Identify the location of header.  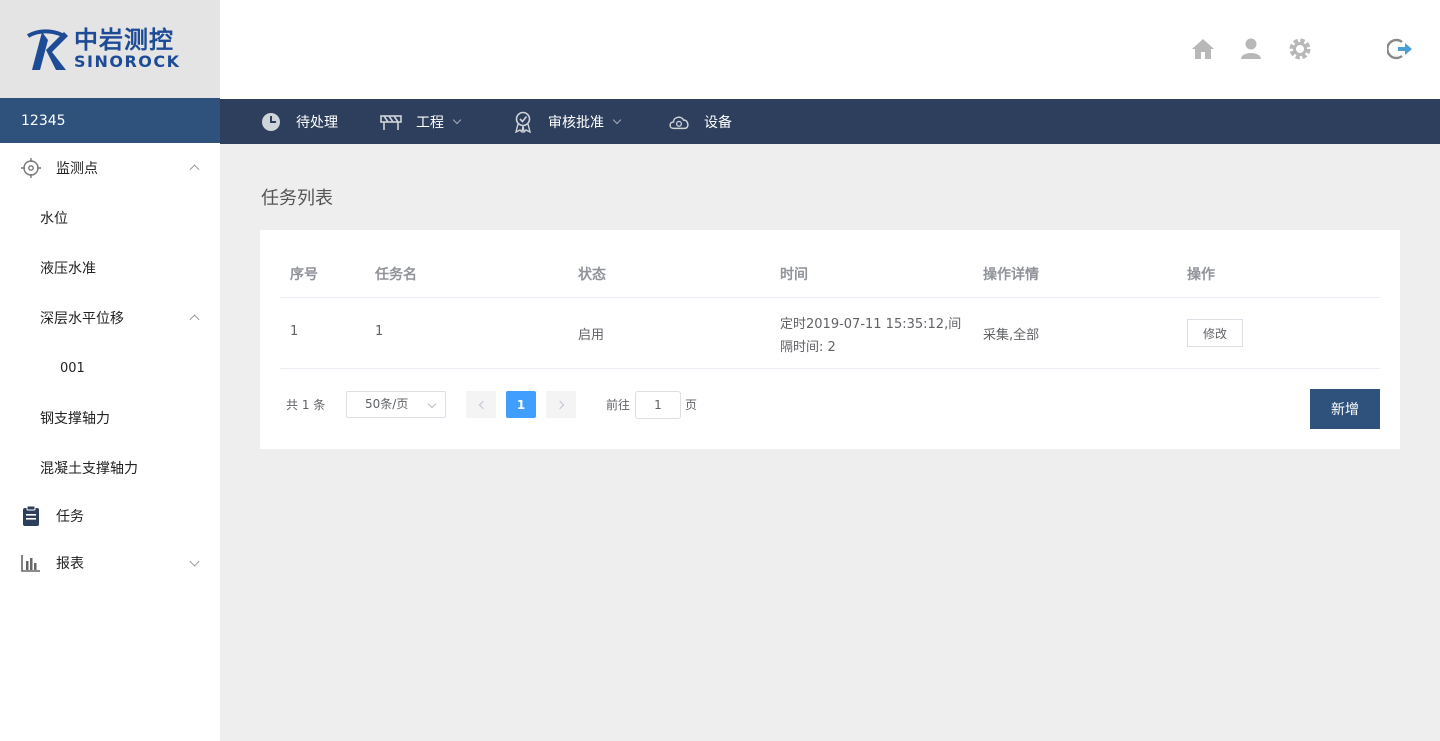
(830, 49).